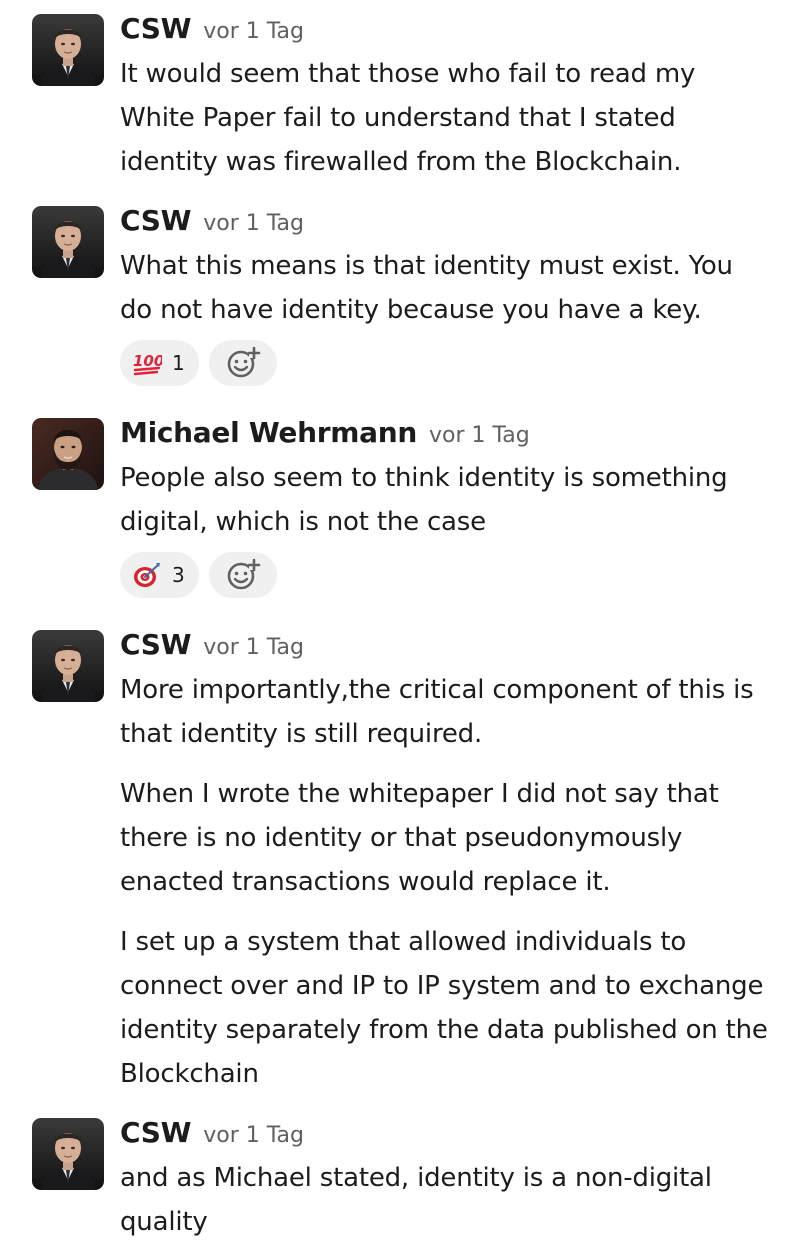 The image size is (788, 1250). I want to click on reaction-pill: 100 1, so click(159, 363).